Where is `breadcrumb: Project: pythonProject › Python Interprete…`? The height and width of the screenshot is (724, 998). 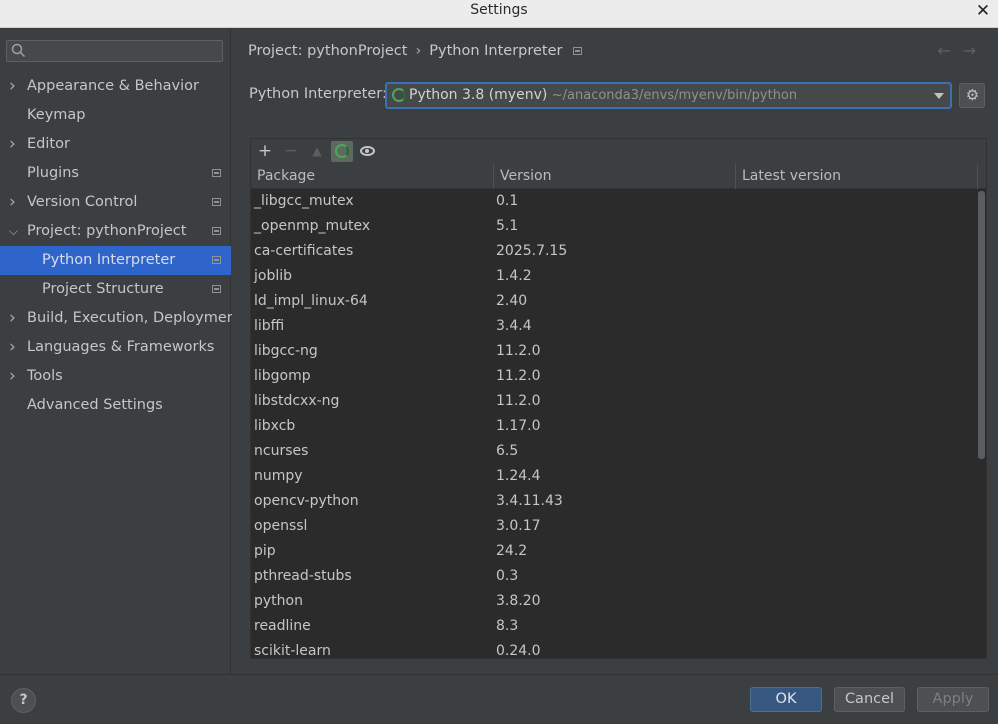
breadcrumb: Project: pythonProject › Python Interprete… is located at coordinates (415, 51).